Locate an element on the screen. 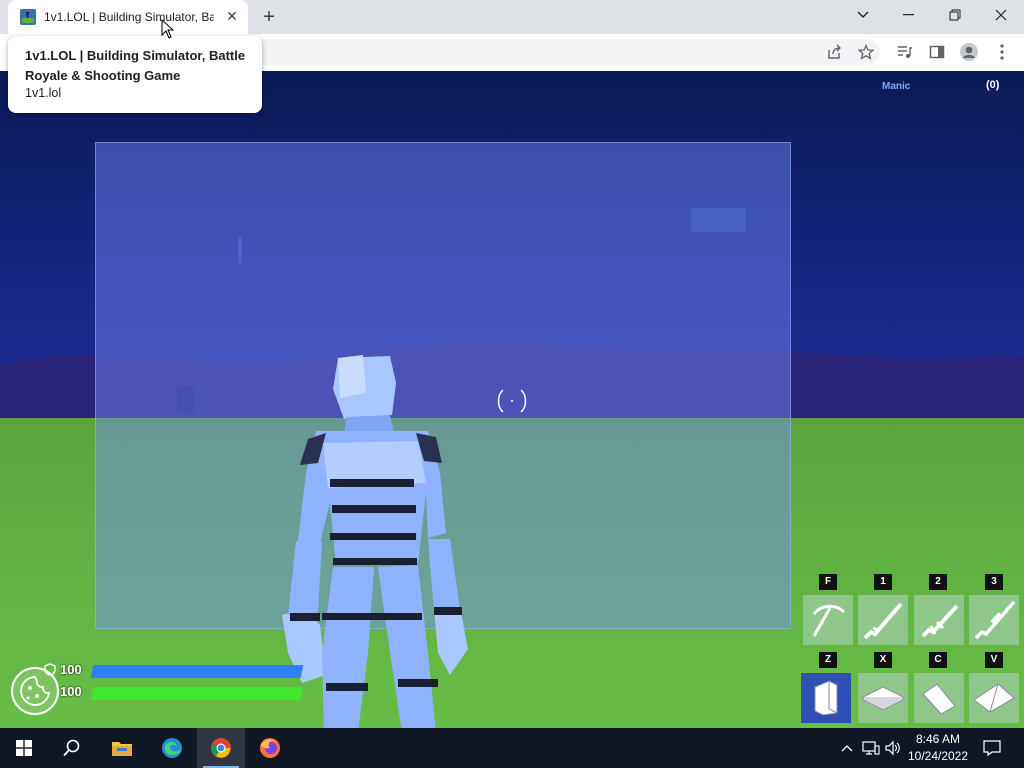 Image resolution: width=1024 pixels, height=768 pixels. ramp-icon is located at coordinates (939, 699).